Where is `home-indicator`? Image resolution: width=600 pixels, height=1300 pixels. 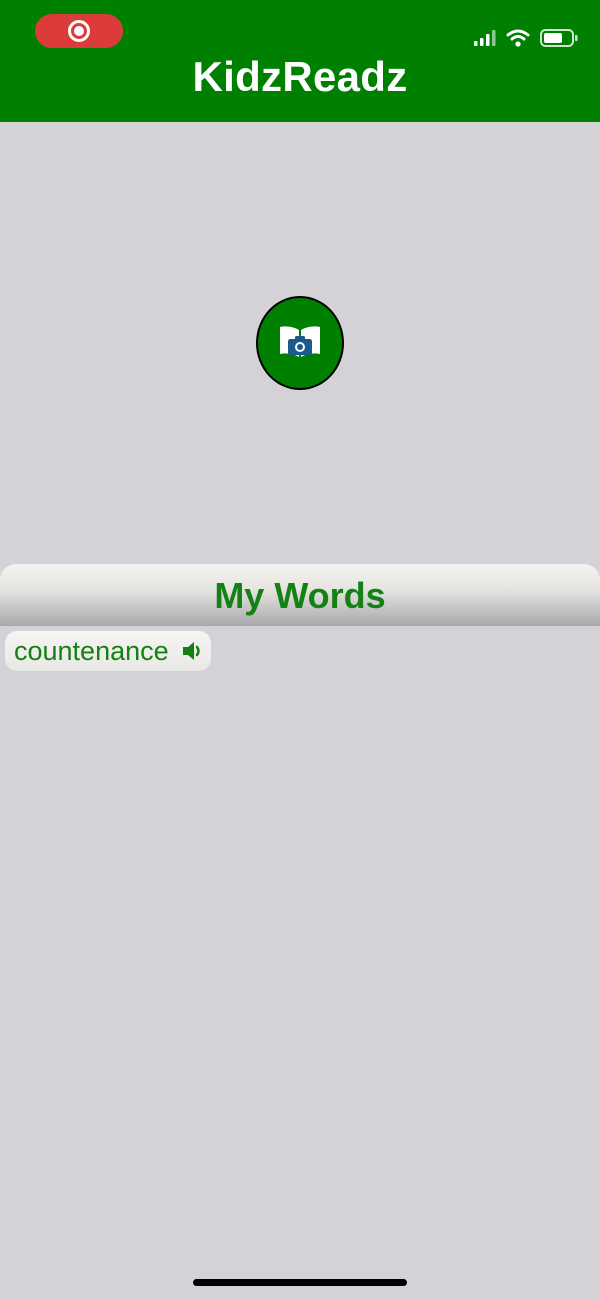
home-indicator is located at coordinates (300, 1282).